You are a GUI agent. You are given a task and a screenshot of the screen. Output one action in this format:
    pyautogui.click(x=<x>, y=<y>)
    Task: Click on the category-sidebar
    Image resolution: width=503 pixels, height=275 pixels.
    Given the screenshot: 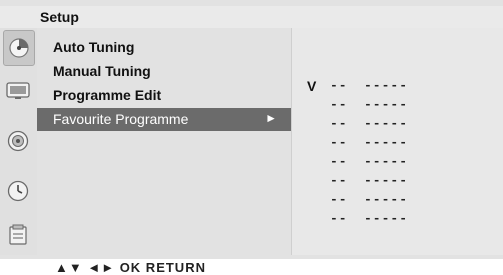 What is the action you would take?
    pyautogui.click(x=19, y=141)
    